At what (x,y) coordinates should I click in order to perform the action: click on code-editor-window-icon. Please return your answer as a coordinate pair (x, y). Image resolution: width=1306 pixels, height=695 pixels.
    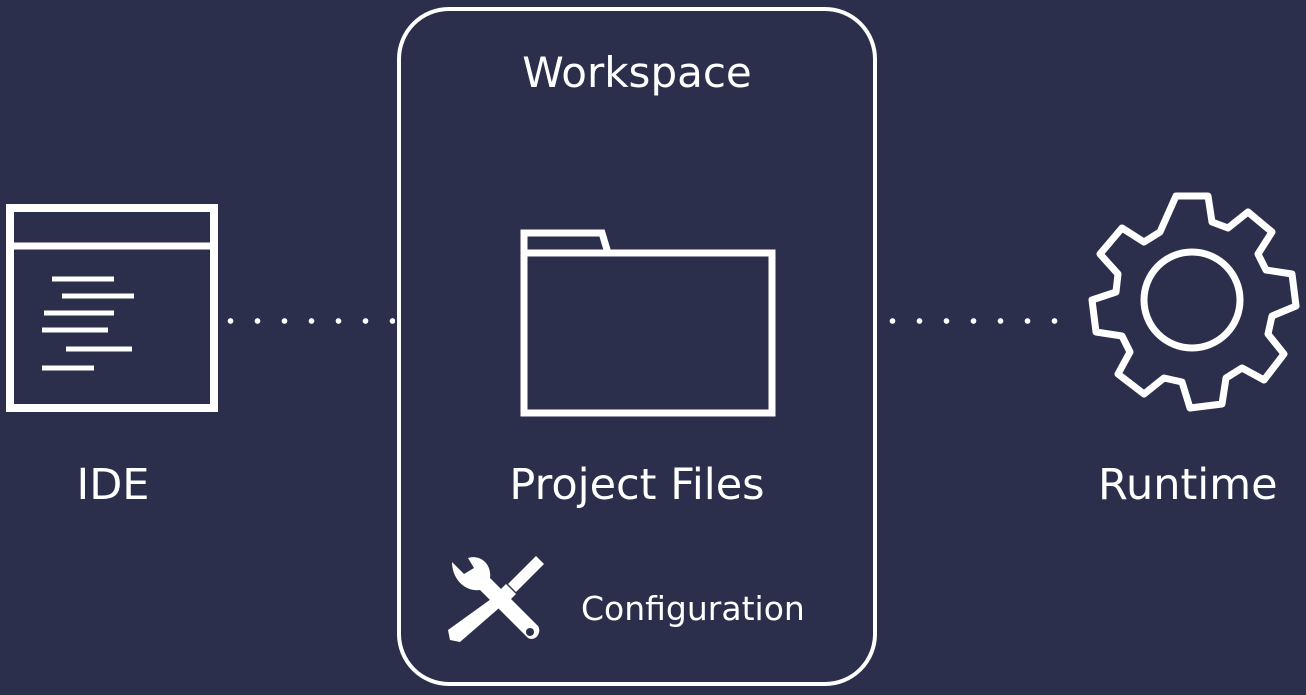
    Looking at the image, I should click on (112, 308).